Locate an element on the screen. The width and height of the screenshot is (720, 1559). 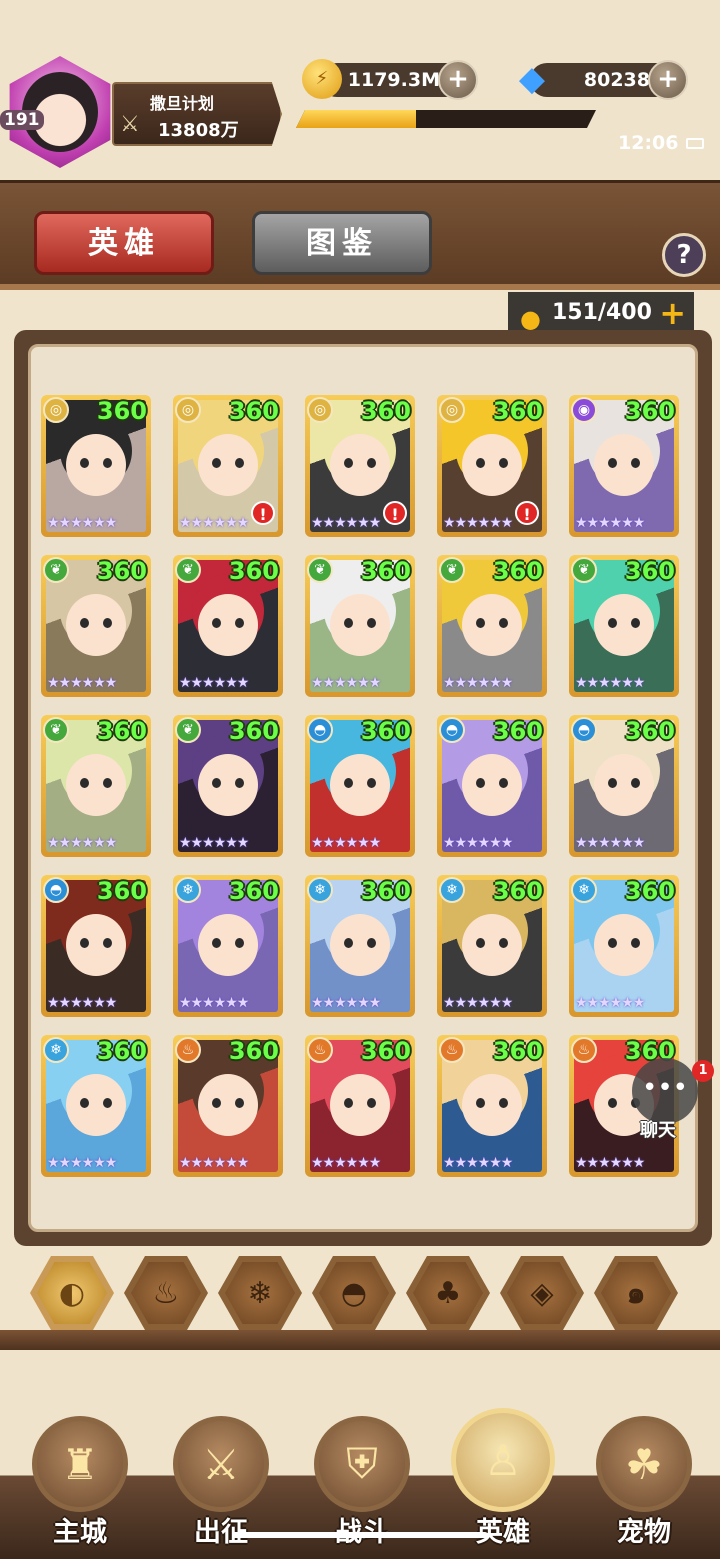
filter-wood-button: ♣ is located at coordinates (448, 1293).